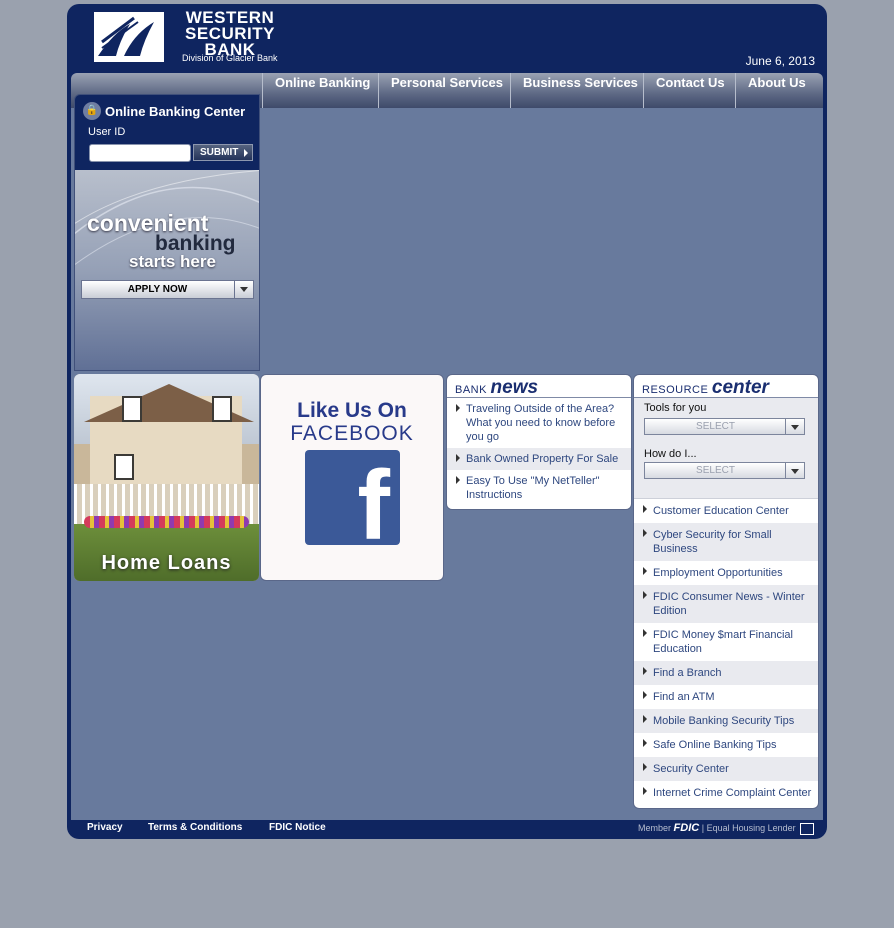  I want to click on home-loans-banner: Home Loans, so click(166, 477).